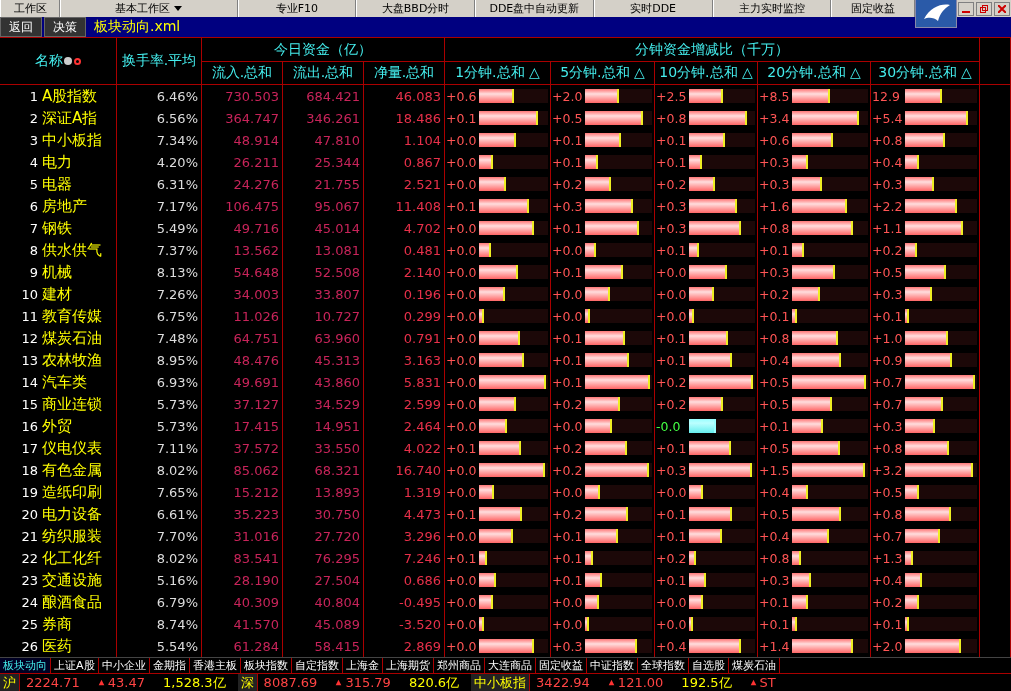 This screenshot has width=1011, height=691. What do you see at coordinates (177, 448) in the screenshot?
I see `table-cell-text: 7.11%` at bounding box center [177, 448].